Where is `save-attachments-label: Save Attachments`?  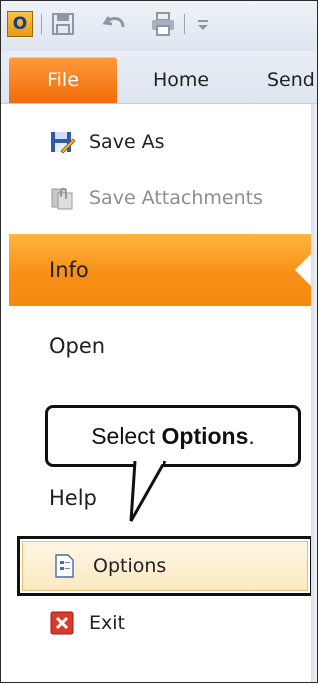 save-attachments-label: Save Attachments is located at coordinates (176, 198).